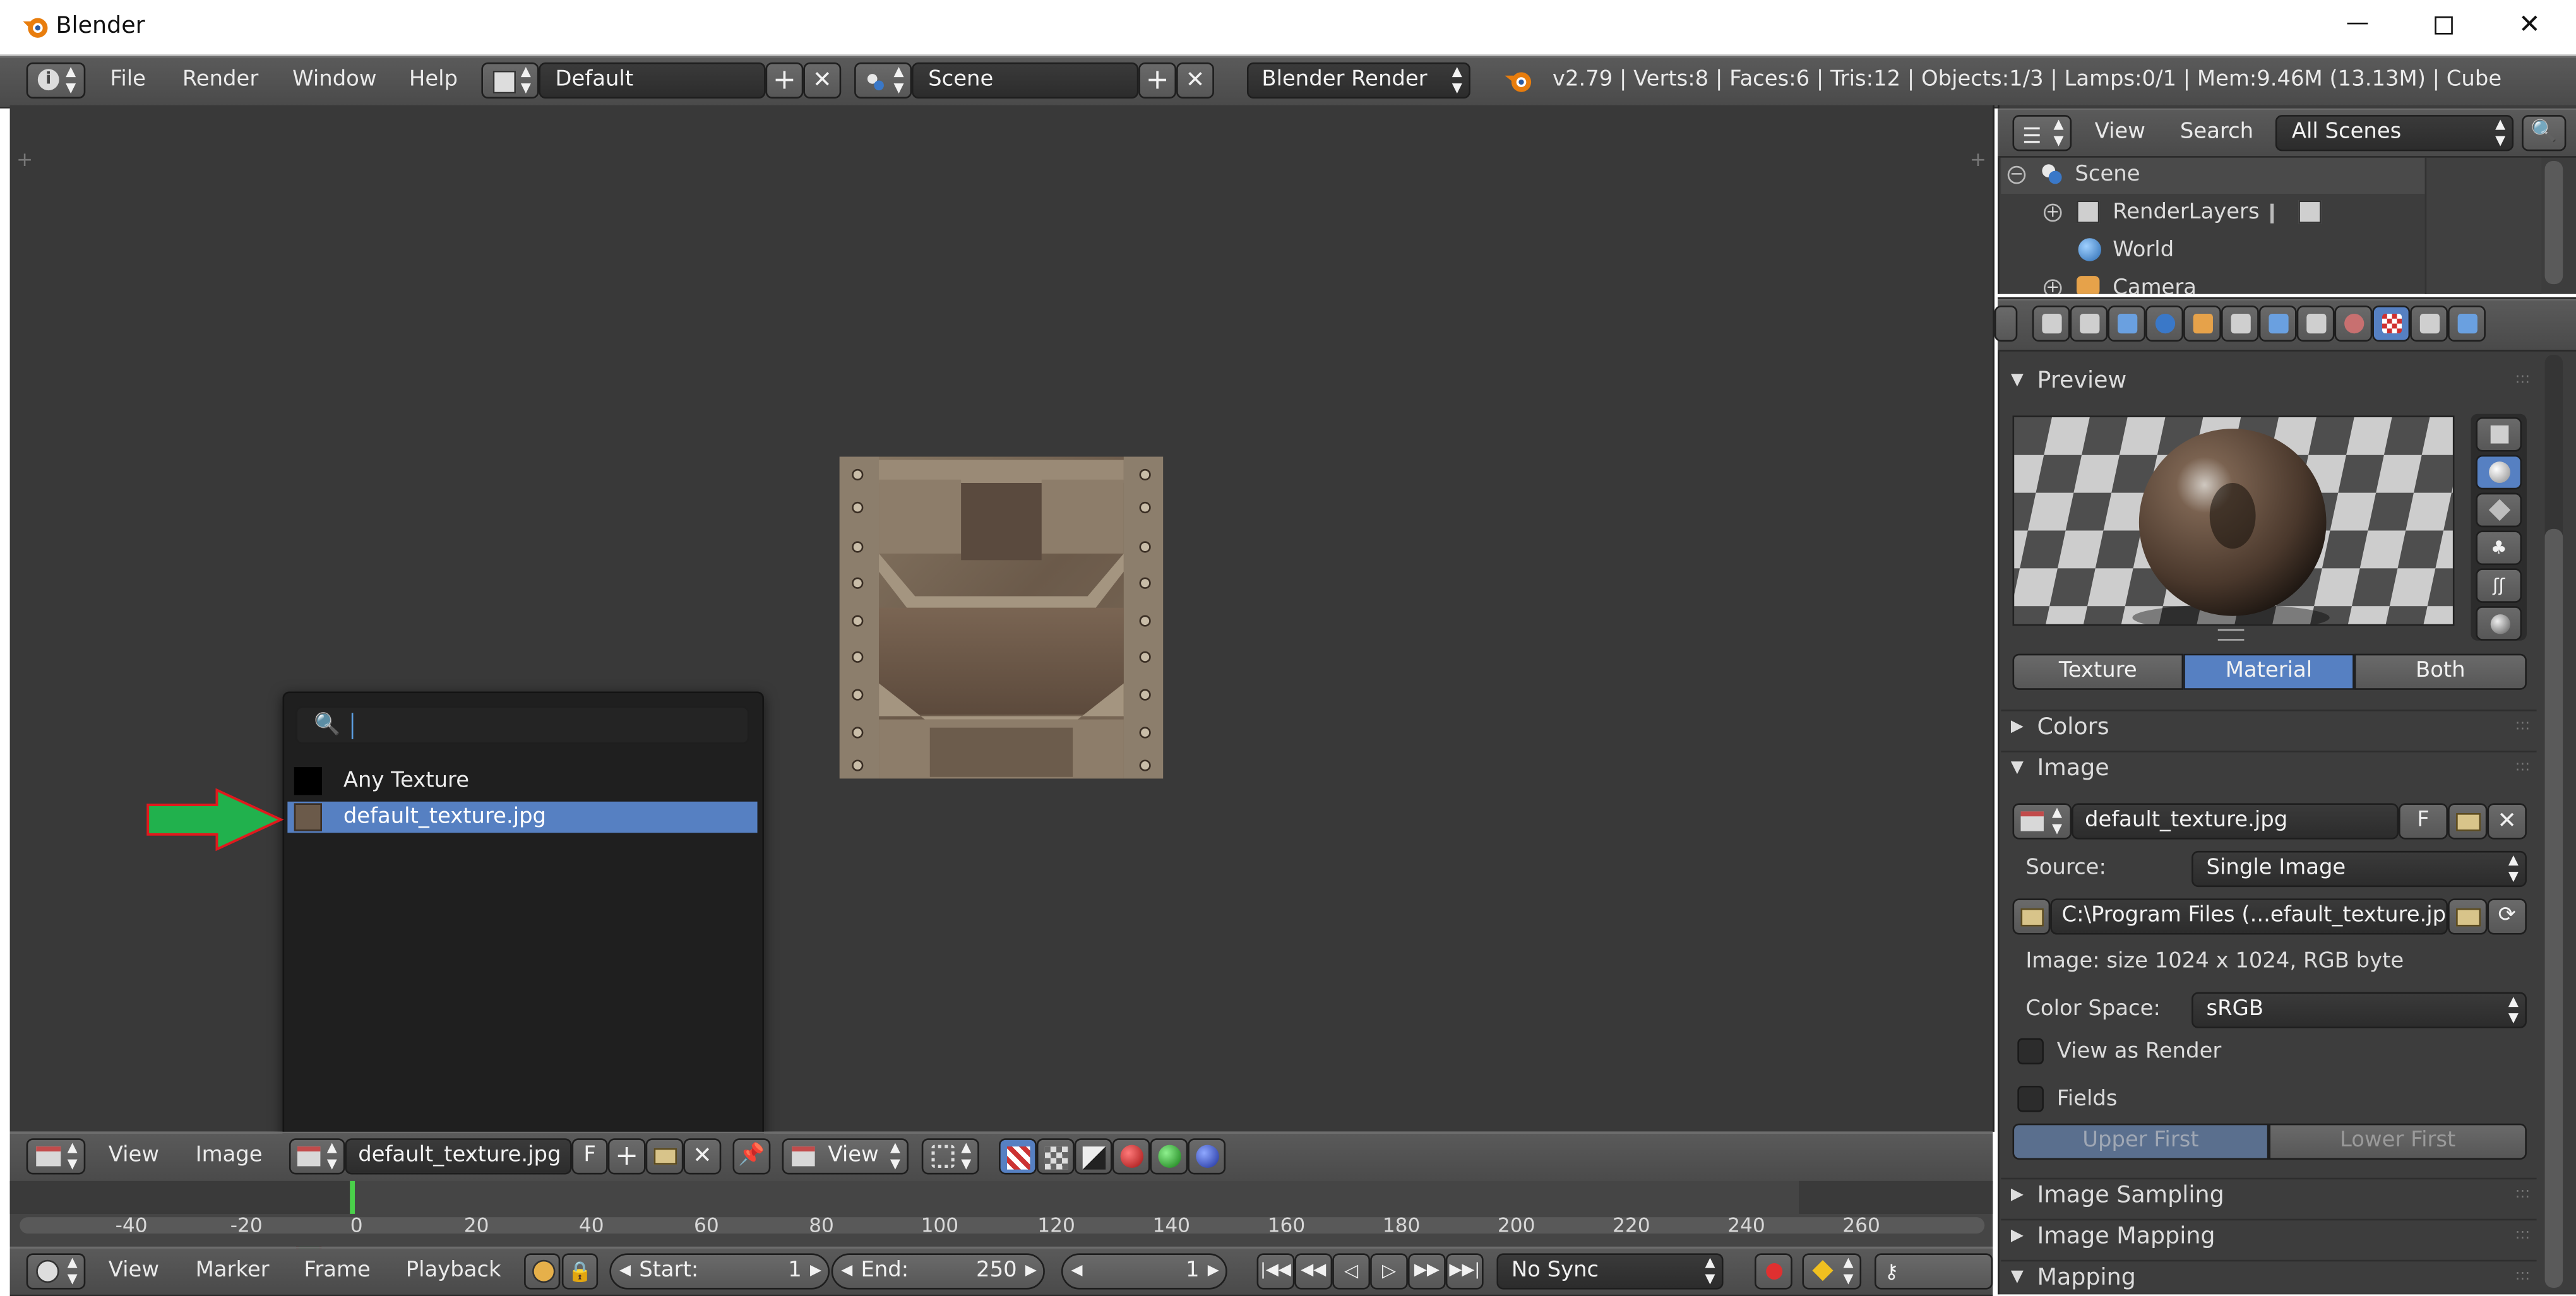 The image size is (2576, 1296). What do you see at coordinates (2231, 635) in the screenshot?
I see `preview-resize-handle-icon` at bounding box center [2231, 635].